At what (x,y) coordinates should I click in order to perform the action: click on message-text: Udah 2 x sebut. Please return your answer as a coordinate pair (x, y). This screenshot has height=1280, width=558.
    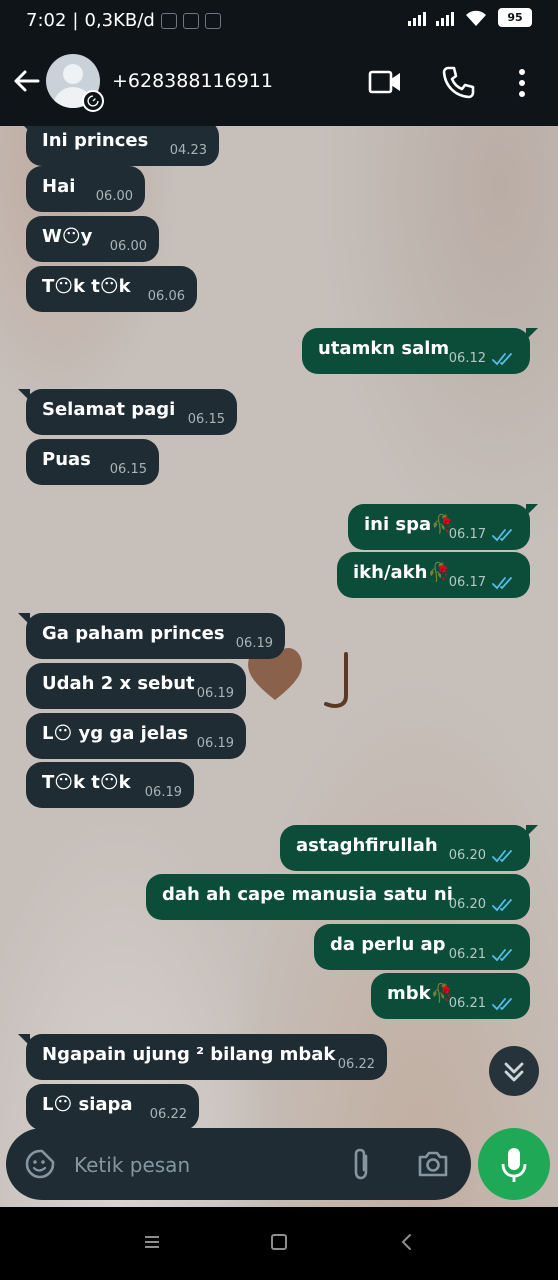
    Looking at the image, I should click on (118, 683).